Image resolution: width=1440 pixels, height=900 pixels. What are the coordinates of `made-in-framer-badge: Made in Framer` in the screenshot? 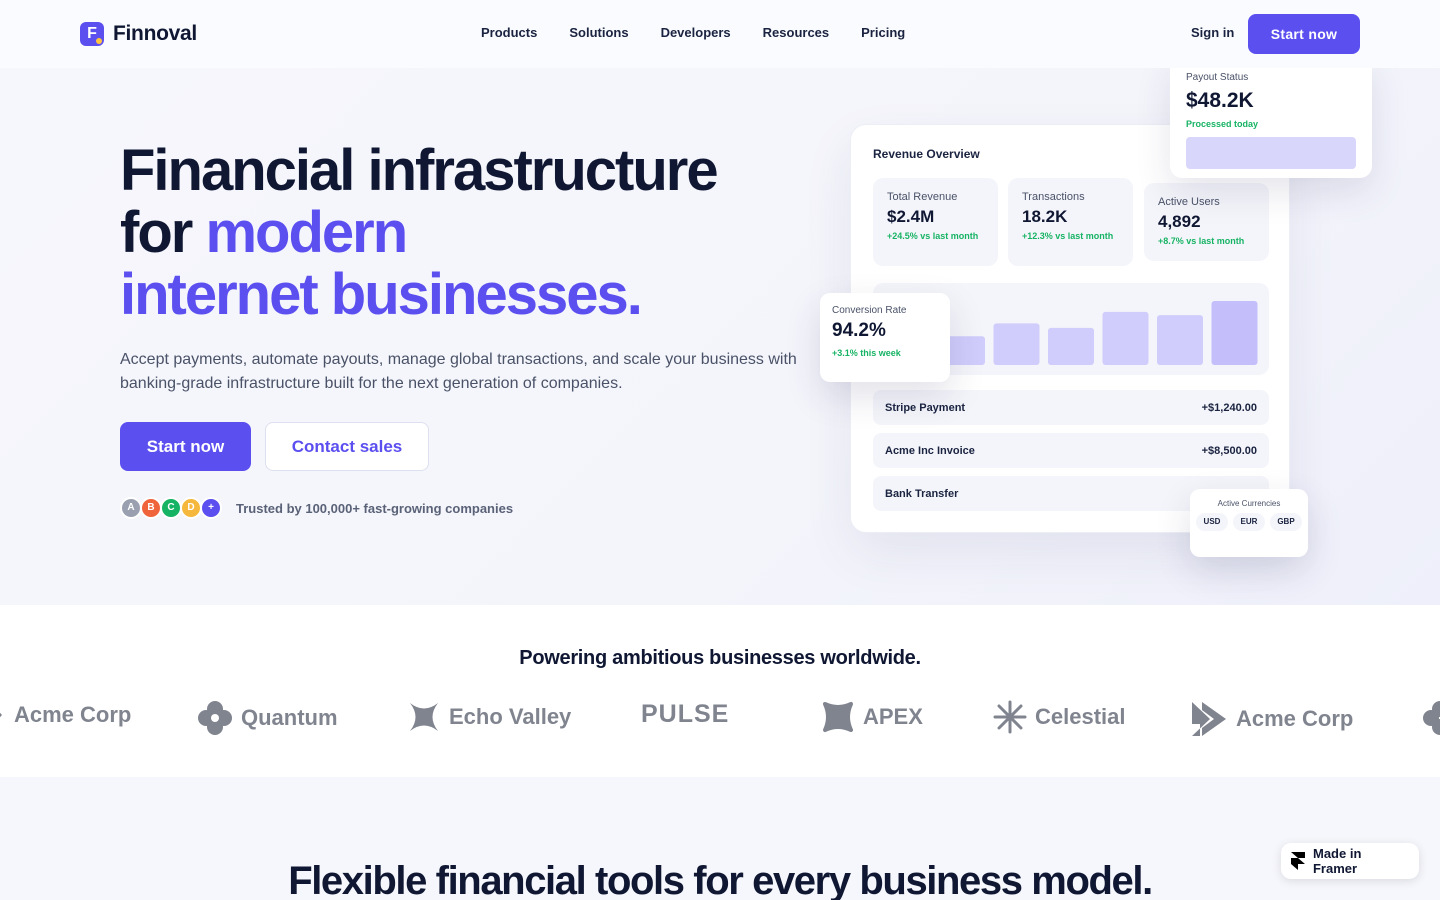 It's located at (1350, 861).